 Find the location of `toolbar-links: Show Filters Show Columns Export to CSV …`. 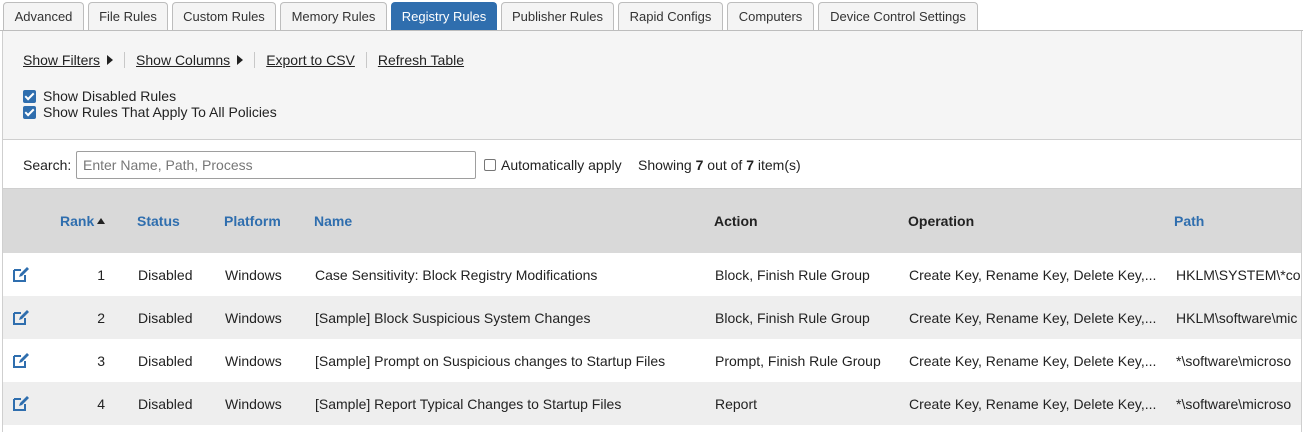

toolbar-links: Show Filters Show Columns Export to CSV … is located at coordinates (243, 60).